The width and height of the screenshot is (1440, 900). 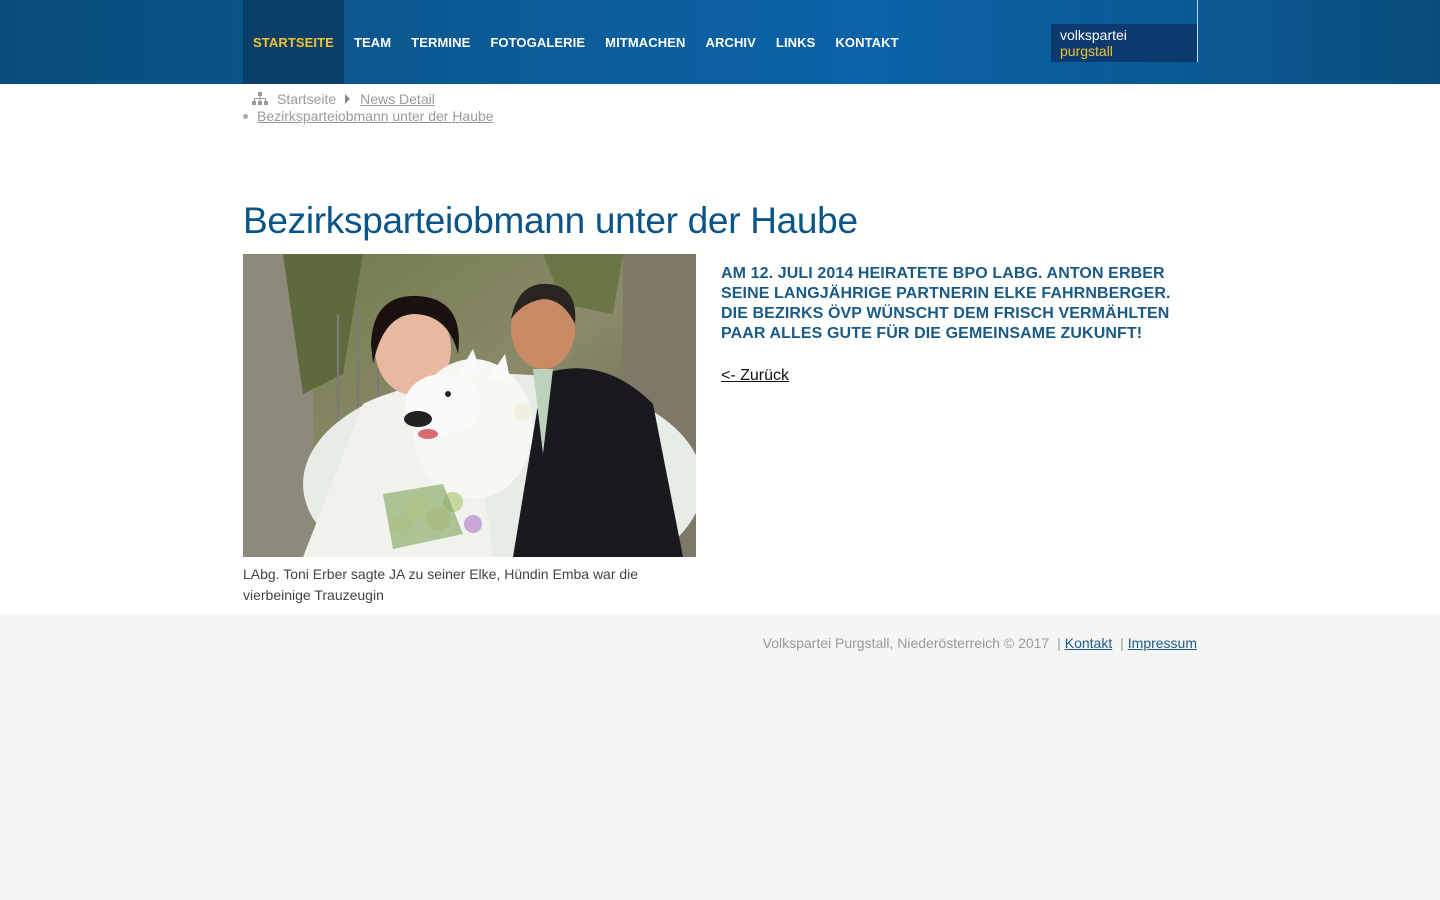 What do you see at coordinates (730, 42) in the screenshot?
I see `nav-item-archiv: Archiv` at bounding box center [730, 42].